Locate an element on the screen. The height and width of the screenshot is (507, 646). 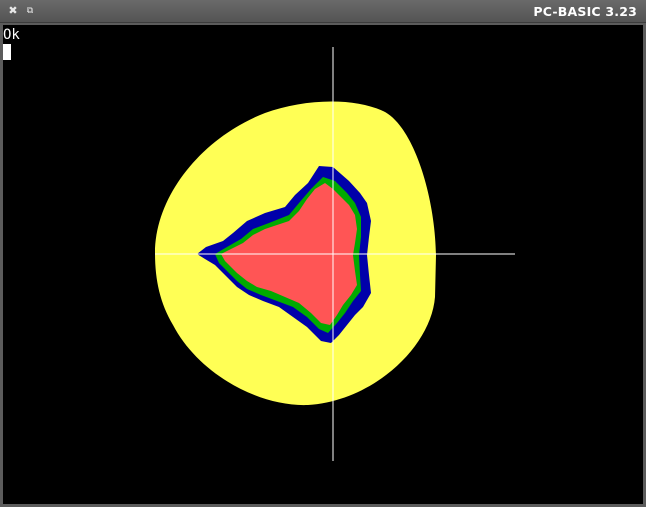
window-title: PC-BASIC 3.23 is located at coordinates (585, 11).